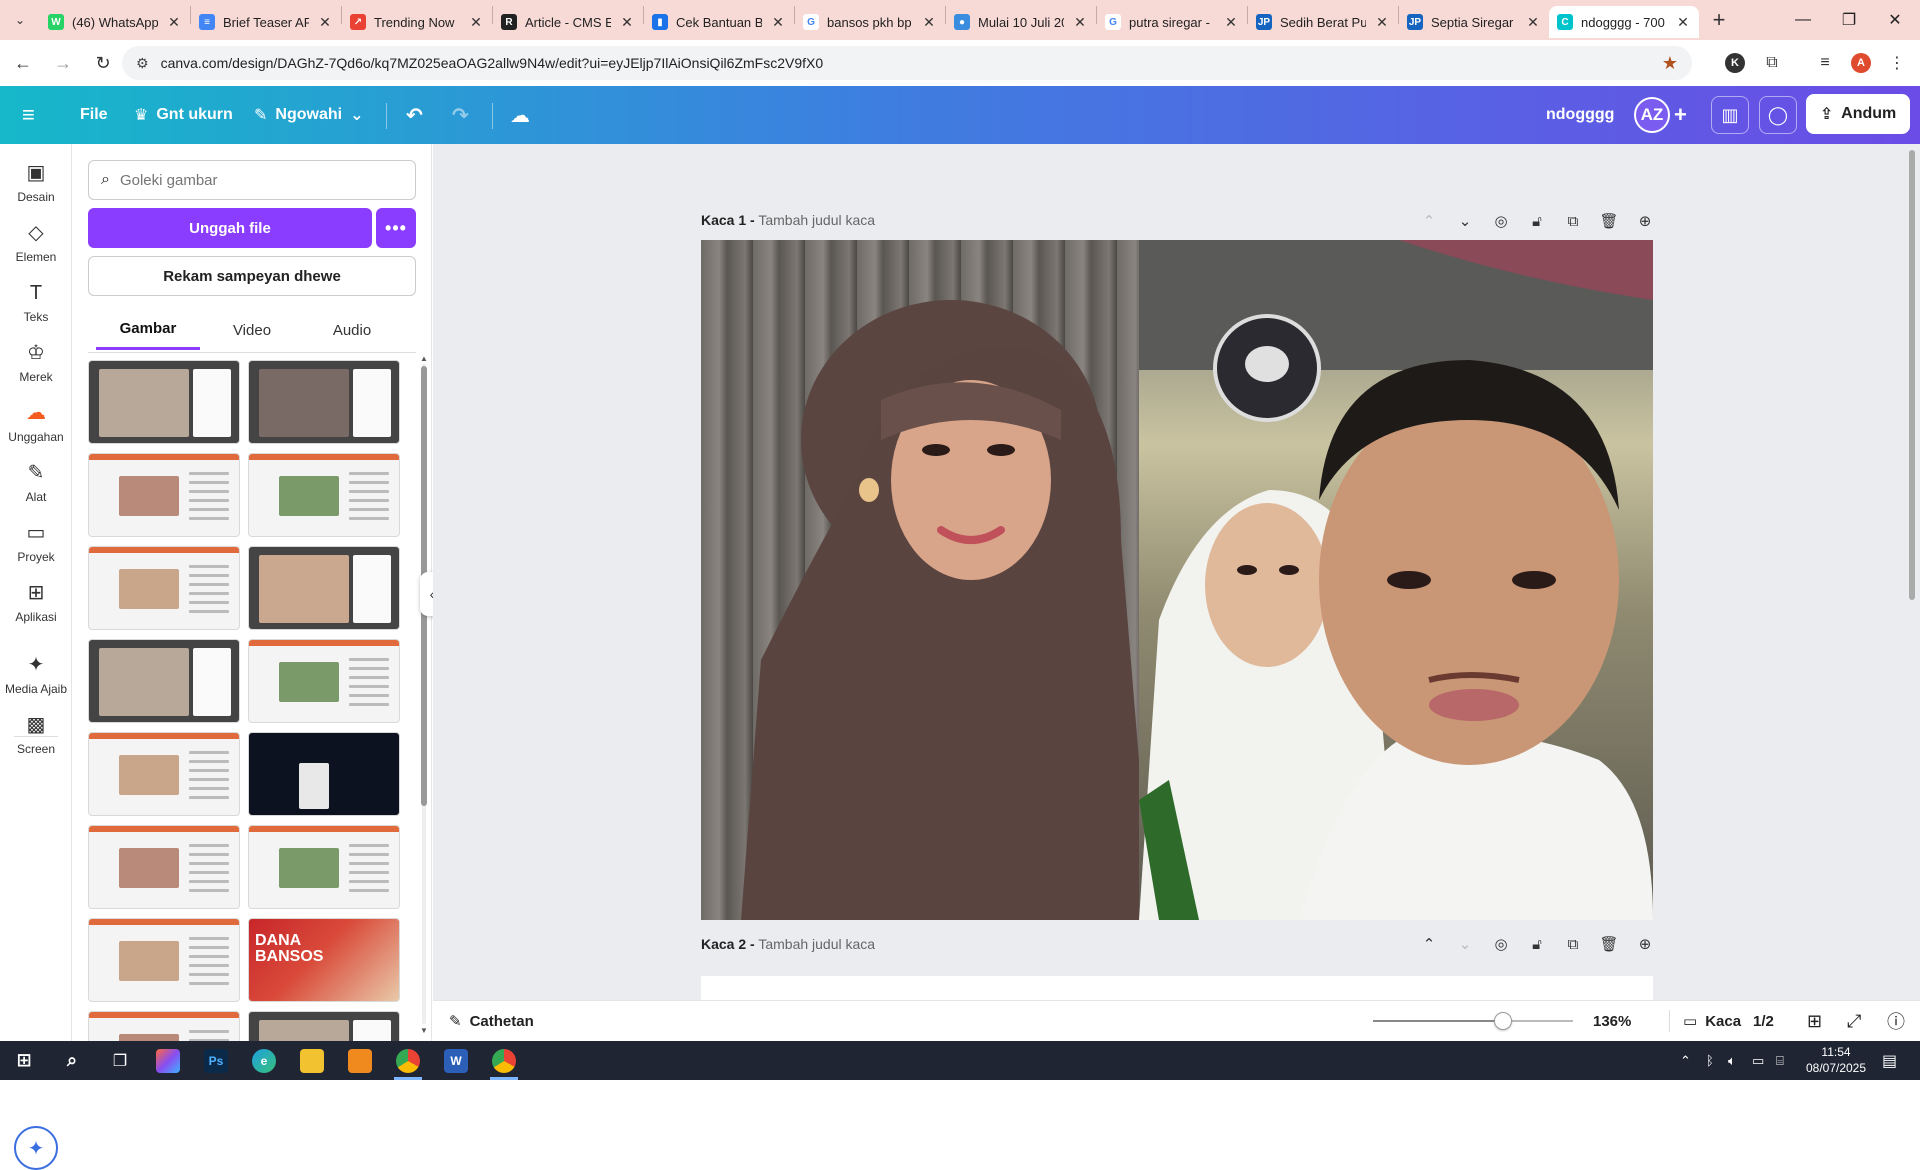 Image resolution: width=1920 pixels, height=1170 pixels. I want to click on rail-item-alat: ✎ Alat, so click(36, 483).